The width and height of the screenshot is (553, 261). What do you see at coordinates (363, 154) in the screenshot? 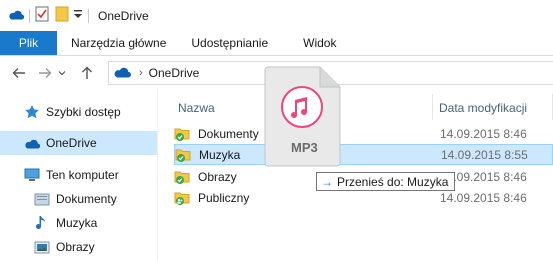
I see `table-row: Muzyka 14.09.2015 8:55` at bounding box center [363, 154].